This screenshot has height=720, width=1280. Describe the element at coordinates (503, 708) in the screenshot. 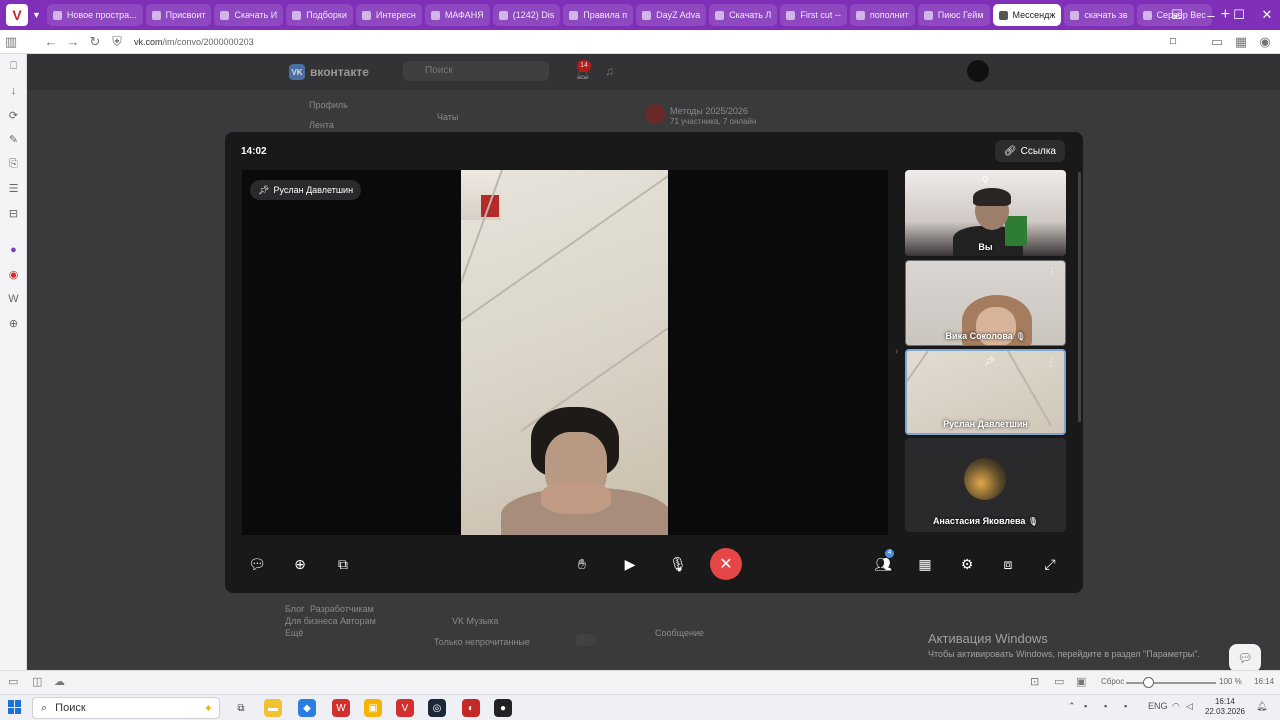

I see `app-icon: ●` at that location.